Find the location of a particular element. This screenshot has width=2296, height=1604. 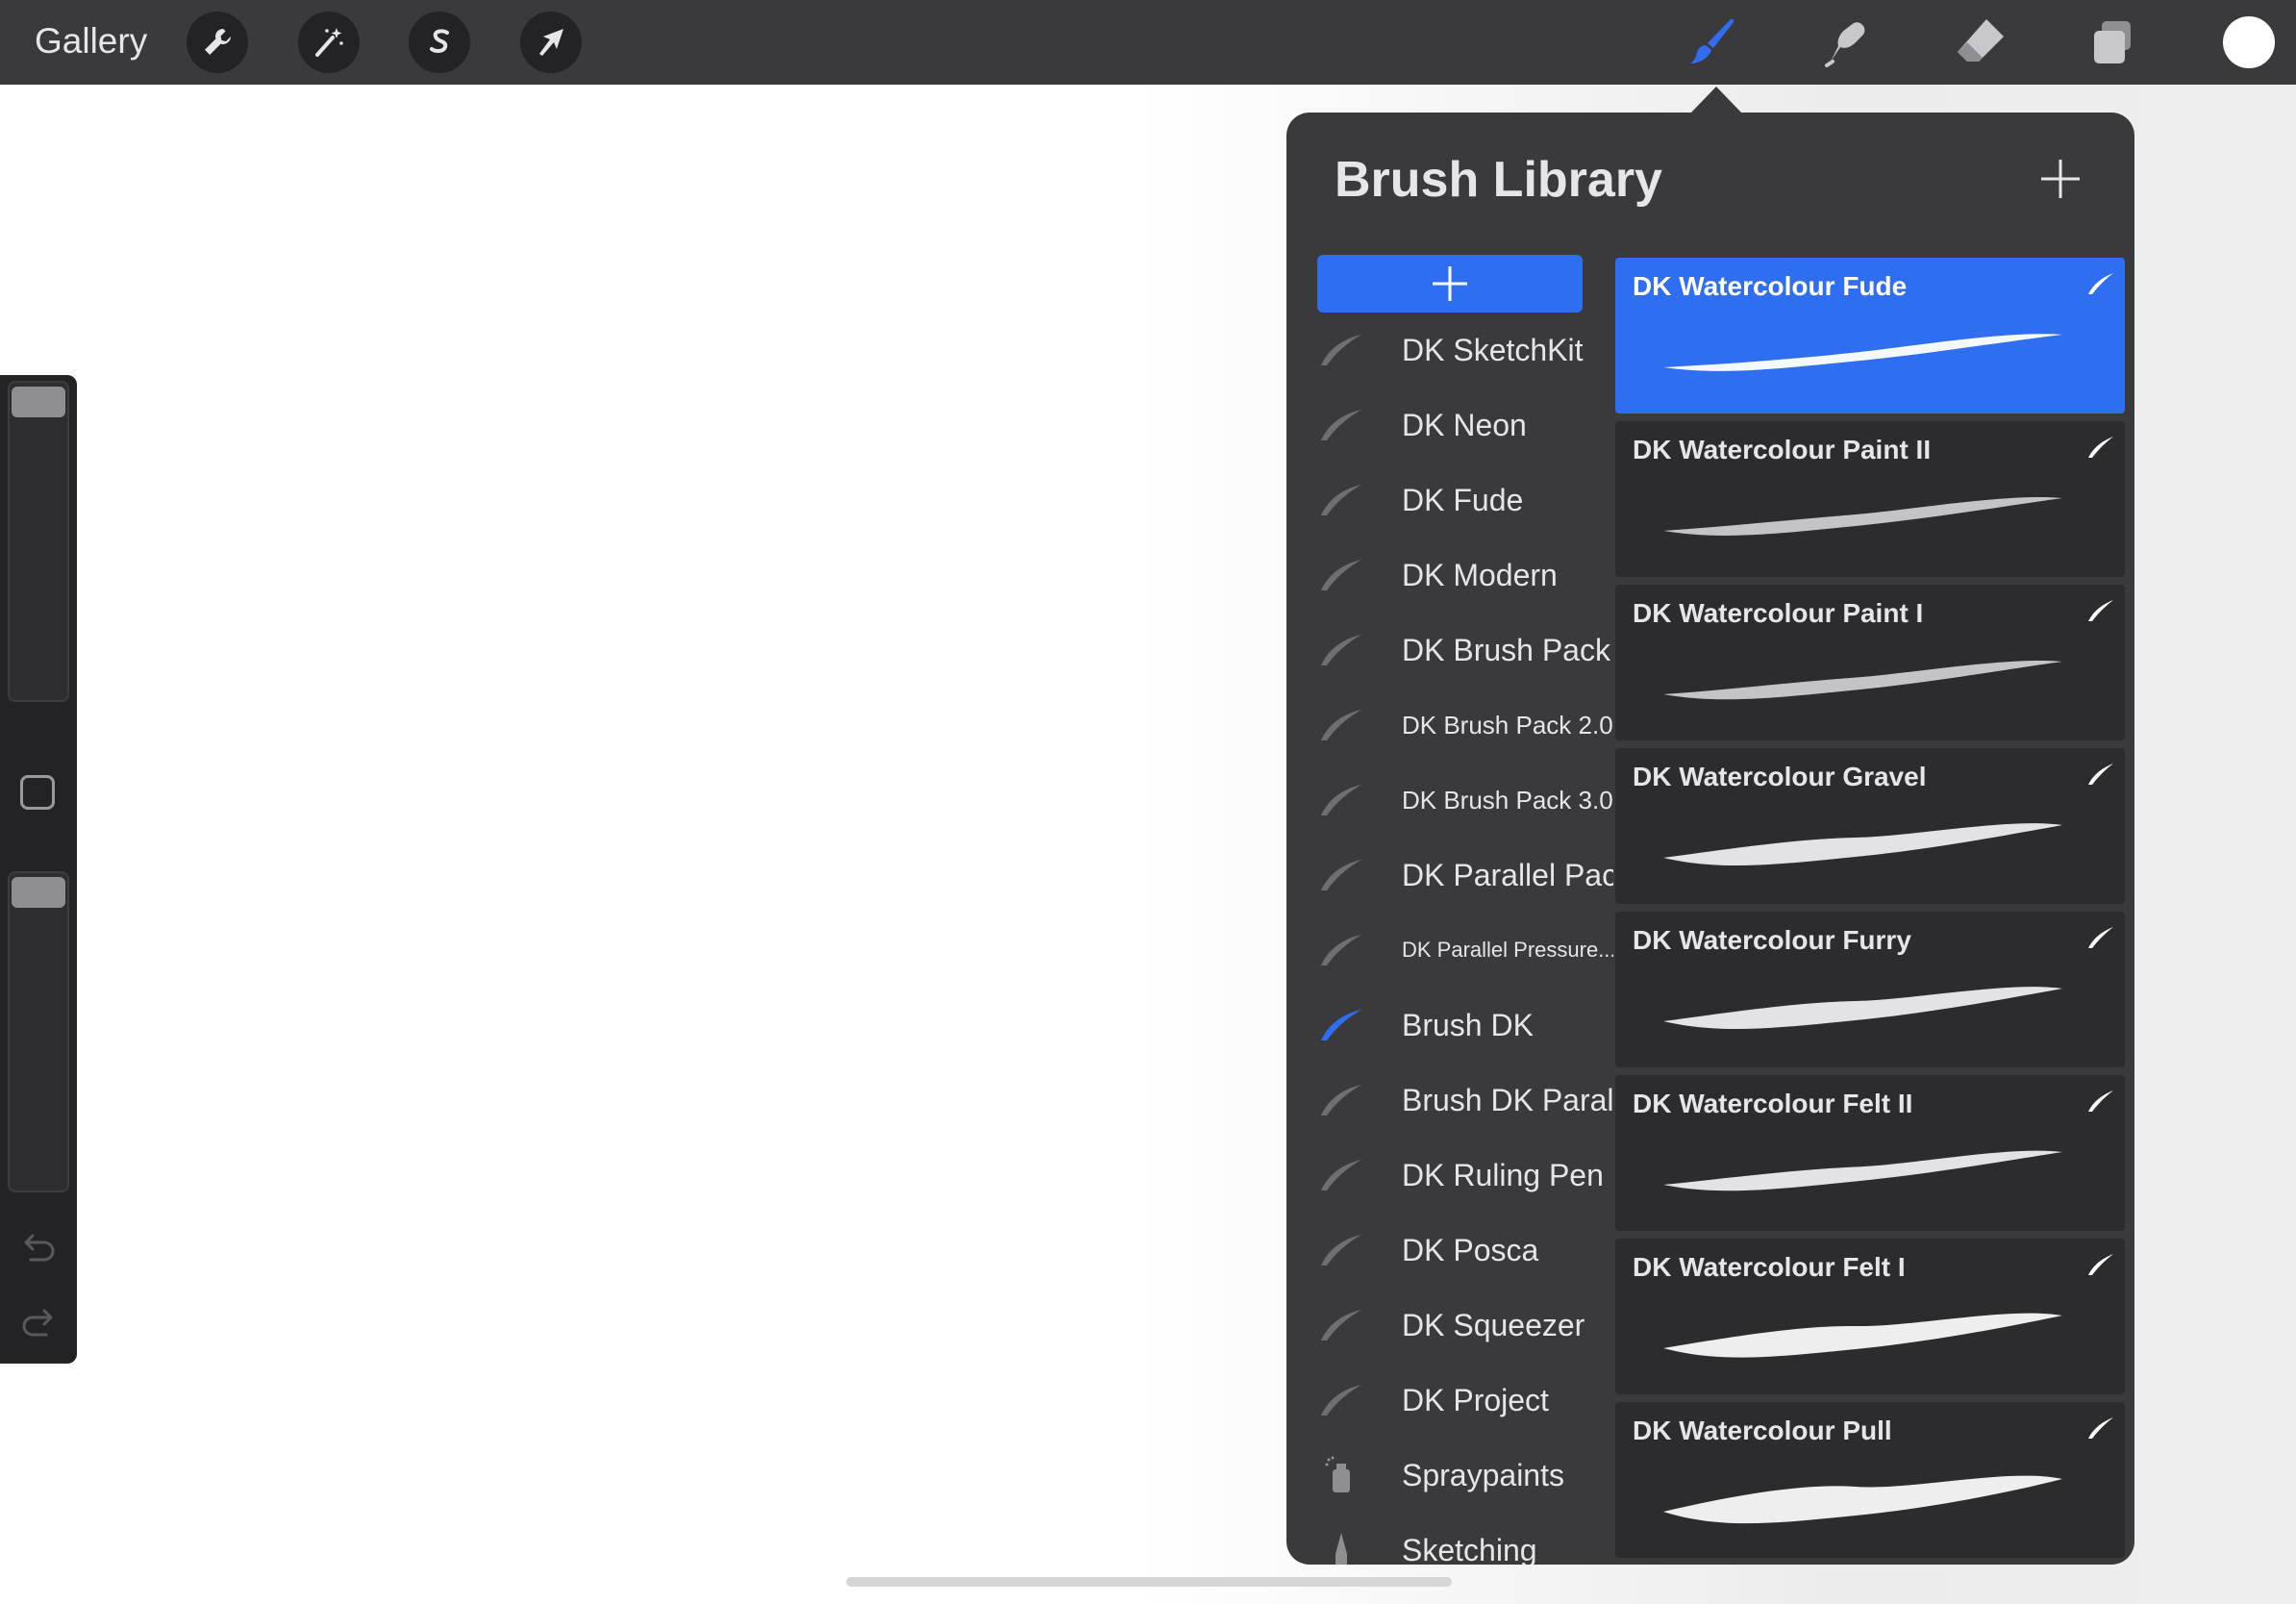

brush-set-item: Brush DK Parallel is located at coordinates (1449, 1100).